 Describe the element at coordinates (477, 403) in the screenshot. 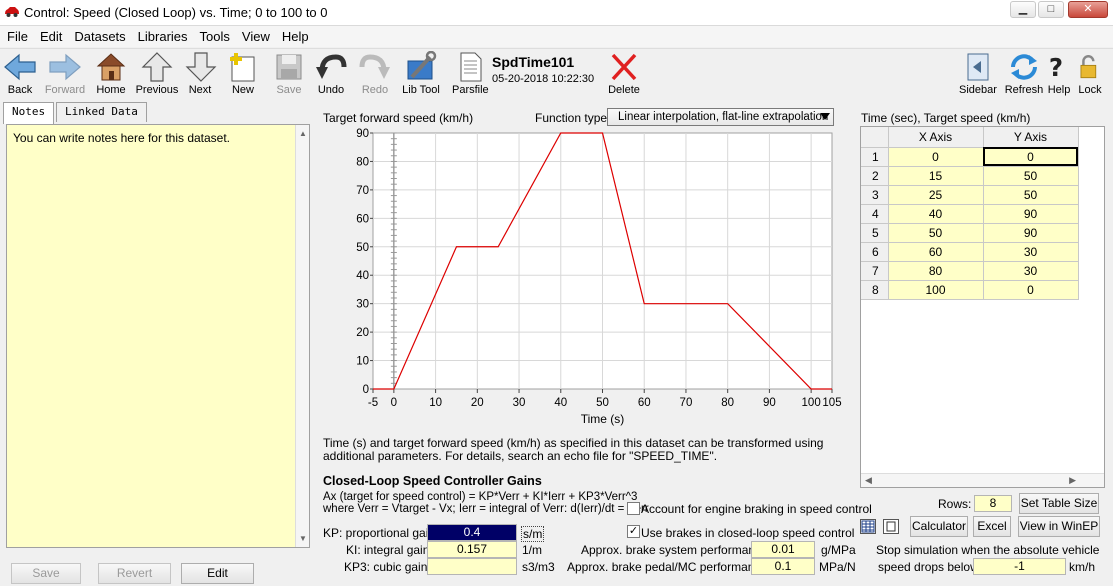

I see `x-tick-label: 20` at that location.